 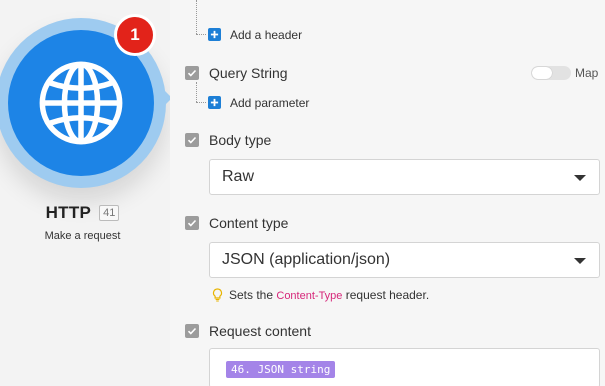 I want to click on badge-count: 1, so click(x=135, y=34).